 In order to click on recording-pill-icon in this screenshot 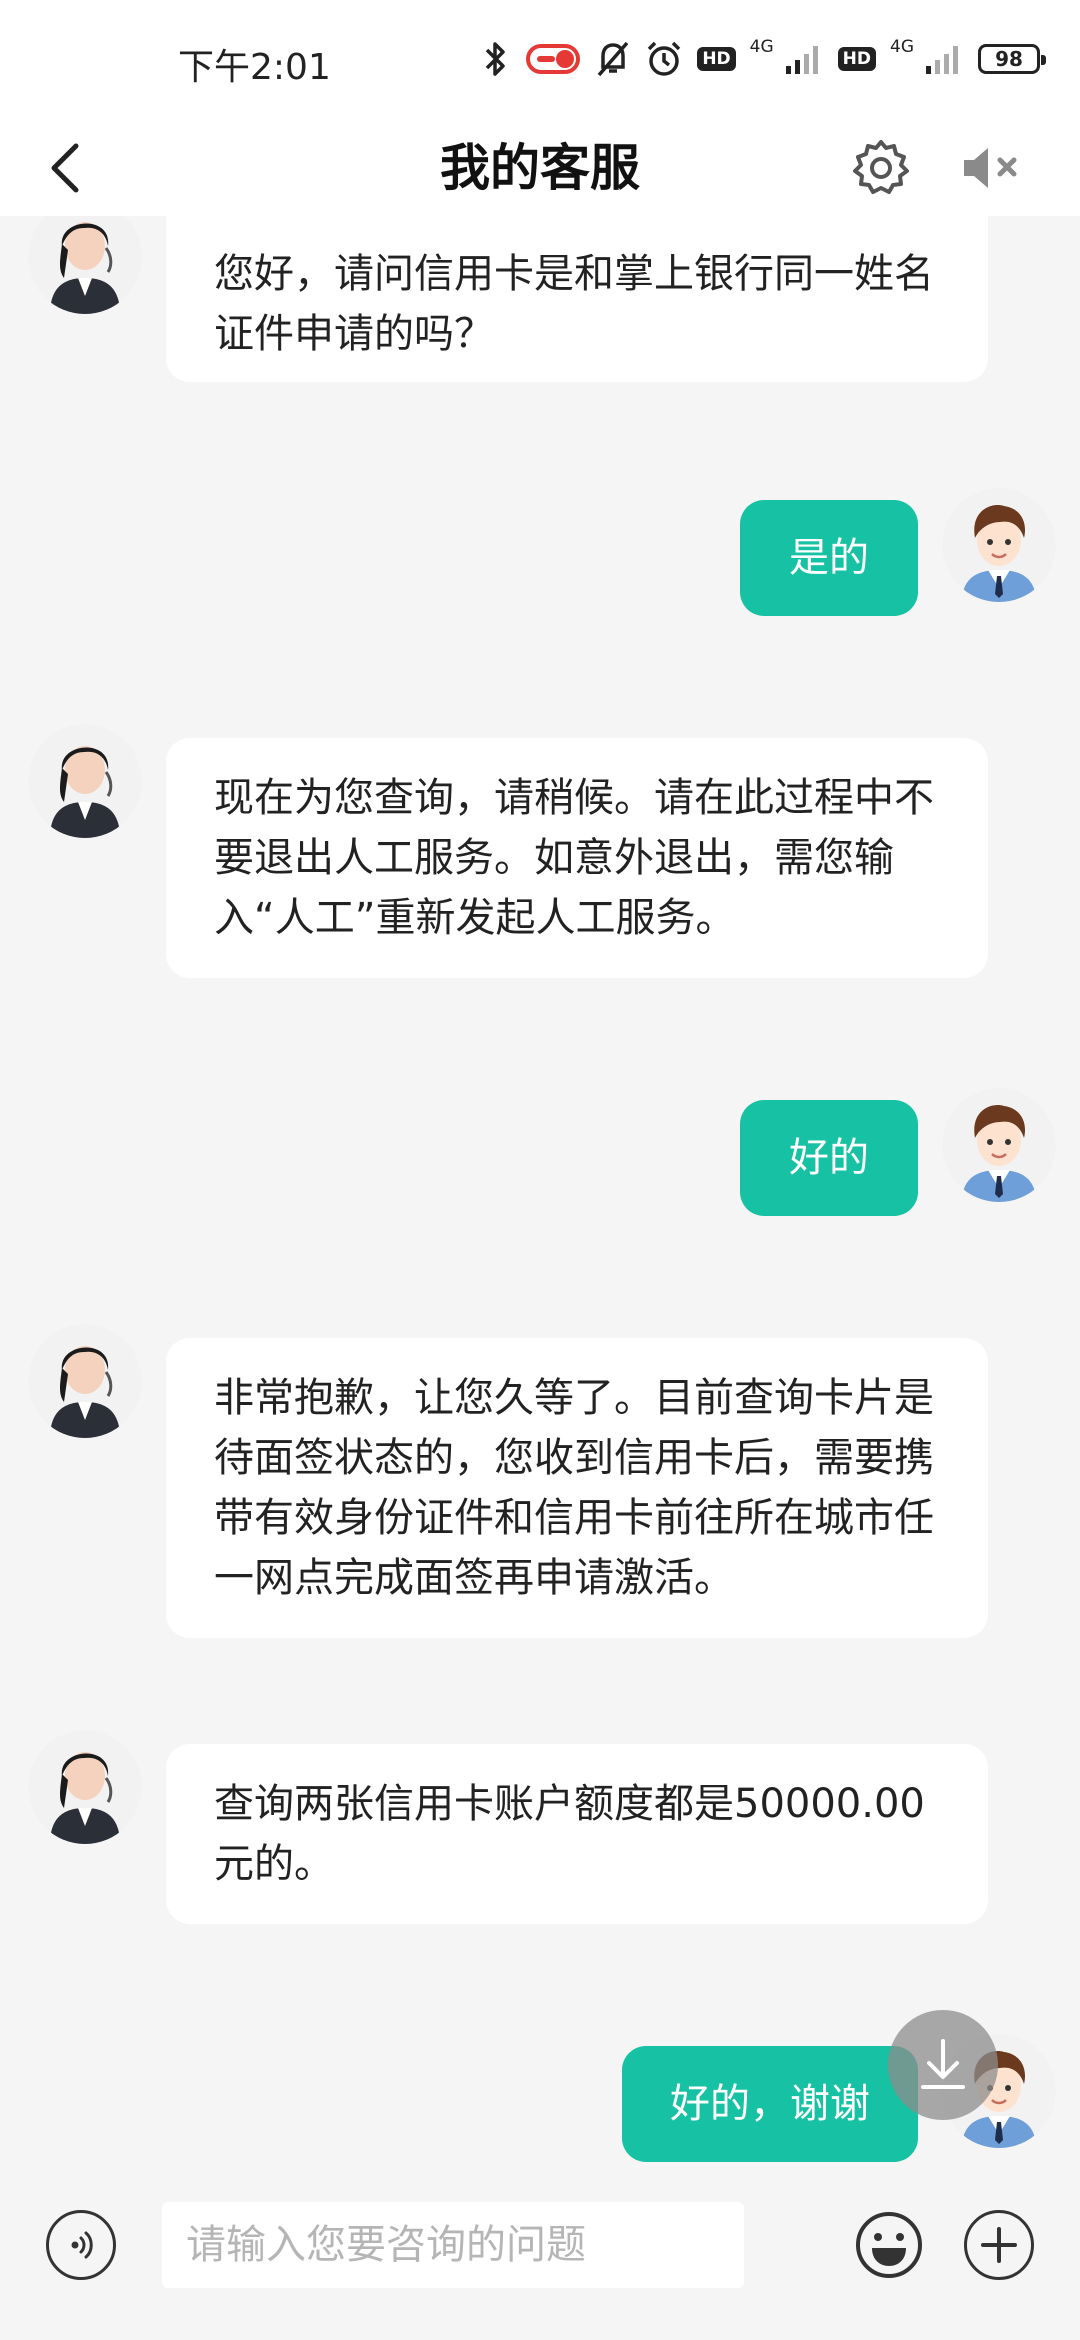, I will do `click(553, 59)`.